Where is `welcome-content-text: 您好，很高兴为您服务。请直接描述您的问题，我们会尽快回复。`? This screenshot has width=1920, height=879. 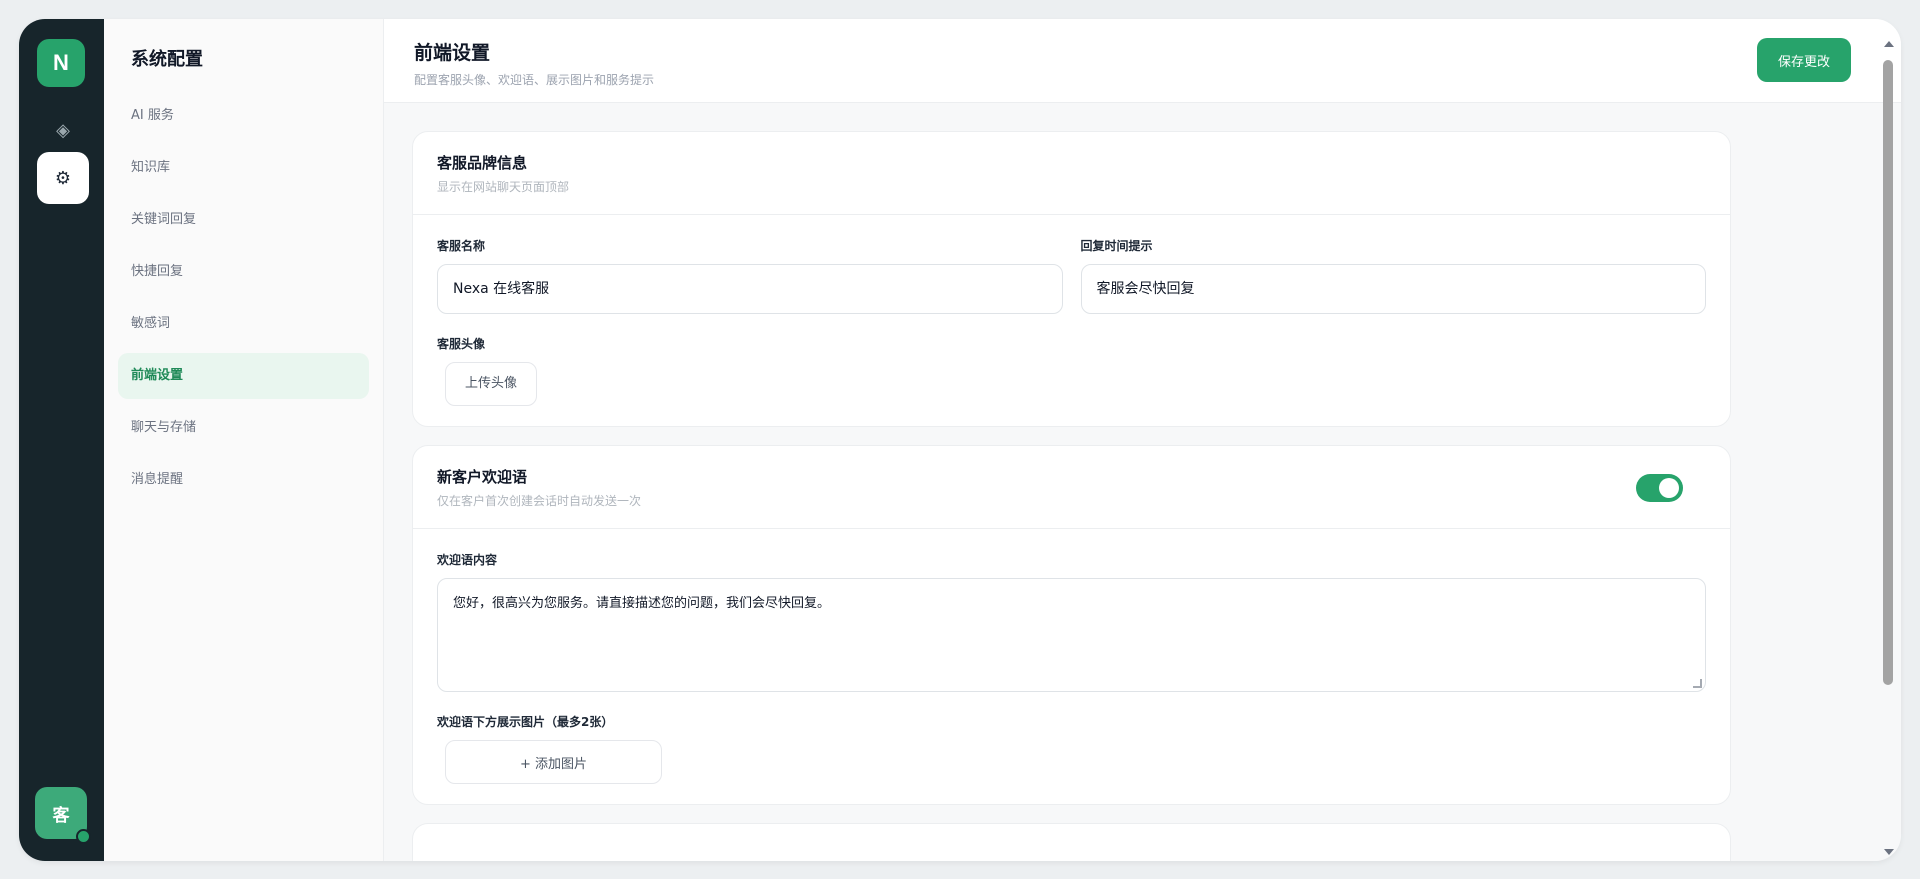 welcome-content-text: 您好，很高兴为您服务。请直接描述您的问题，我们会尽快回复。 is located at coordinates (642, 603).